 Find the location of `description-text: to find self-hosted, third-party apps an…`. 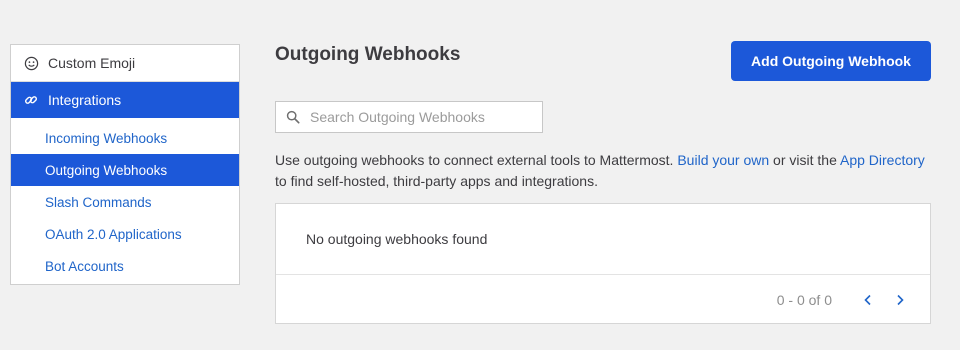

description-text: to find self-hosted, third-party apps an… is located at coordinates (436, 181).